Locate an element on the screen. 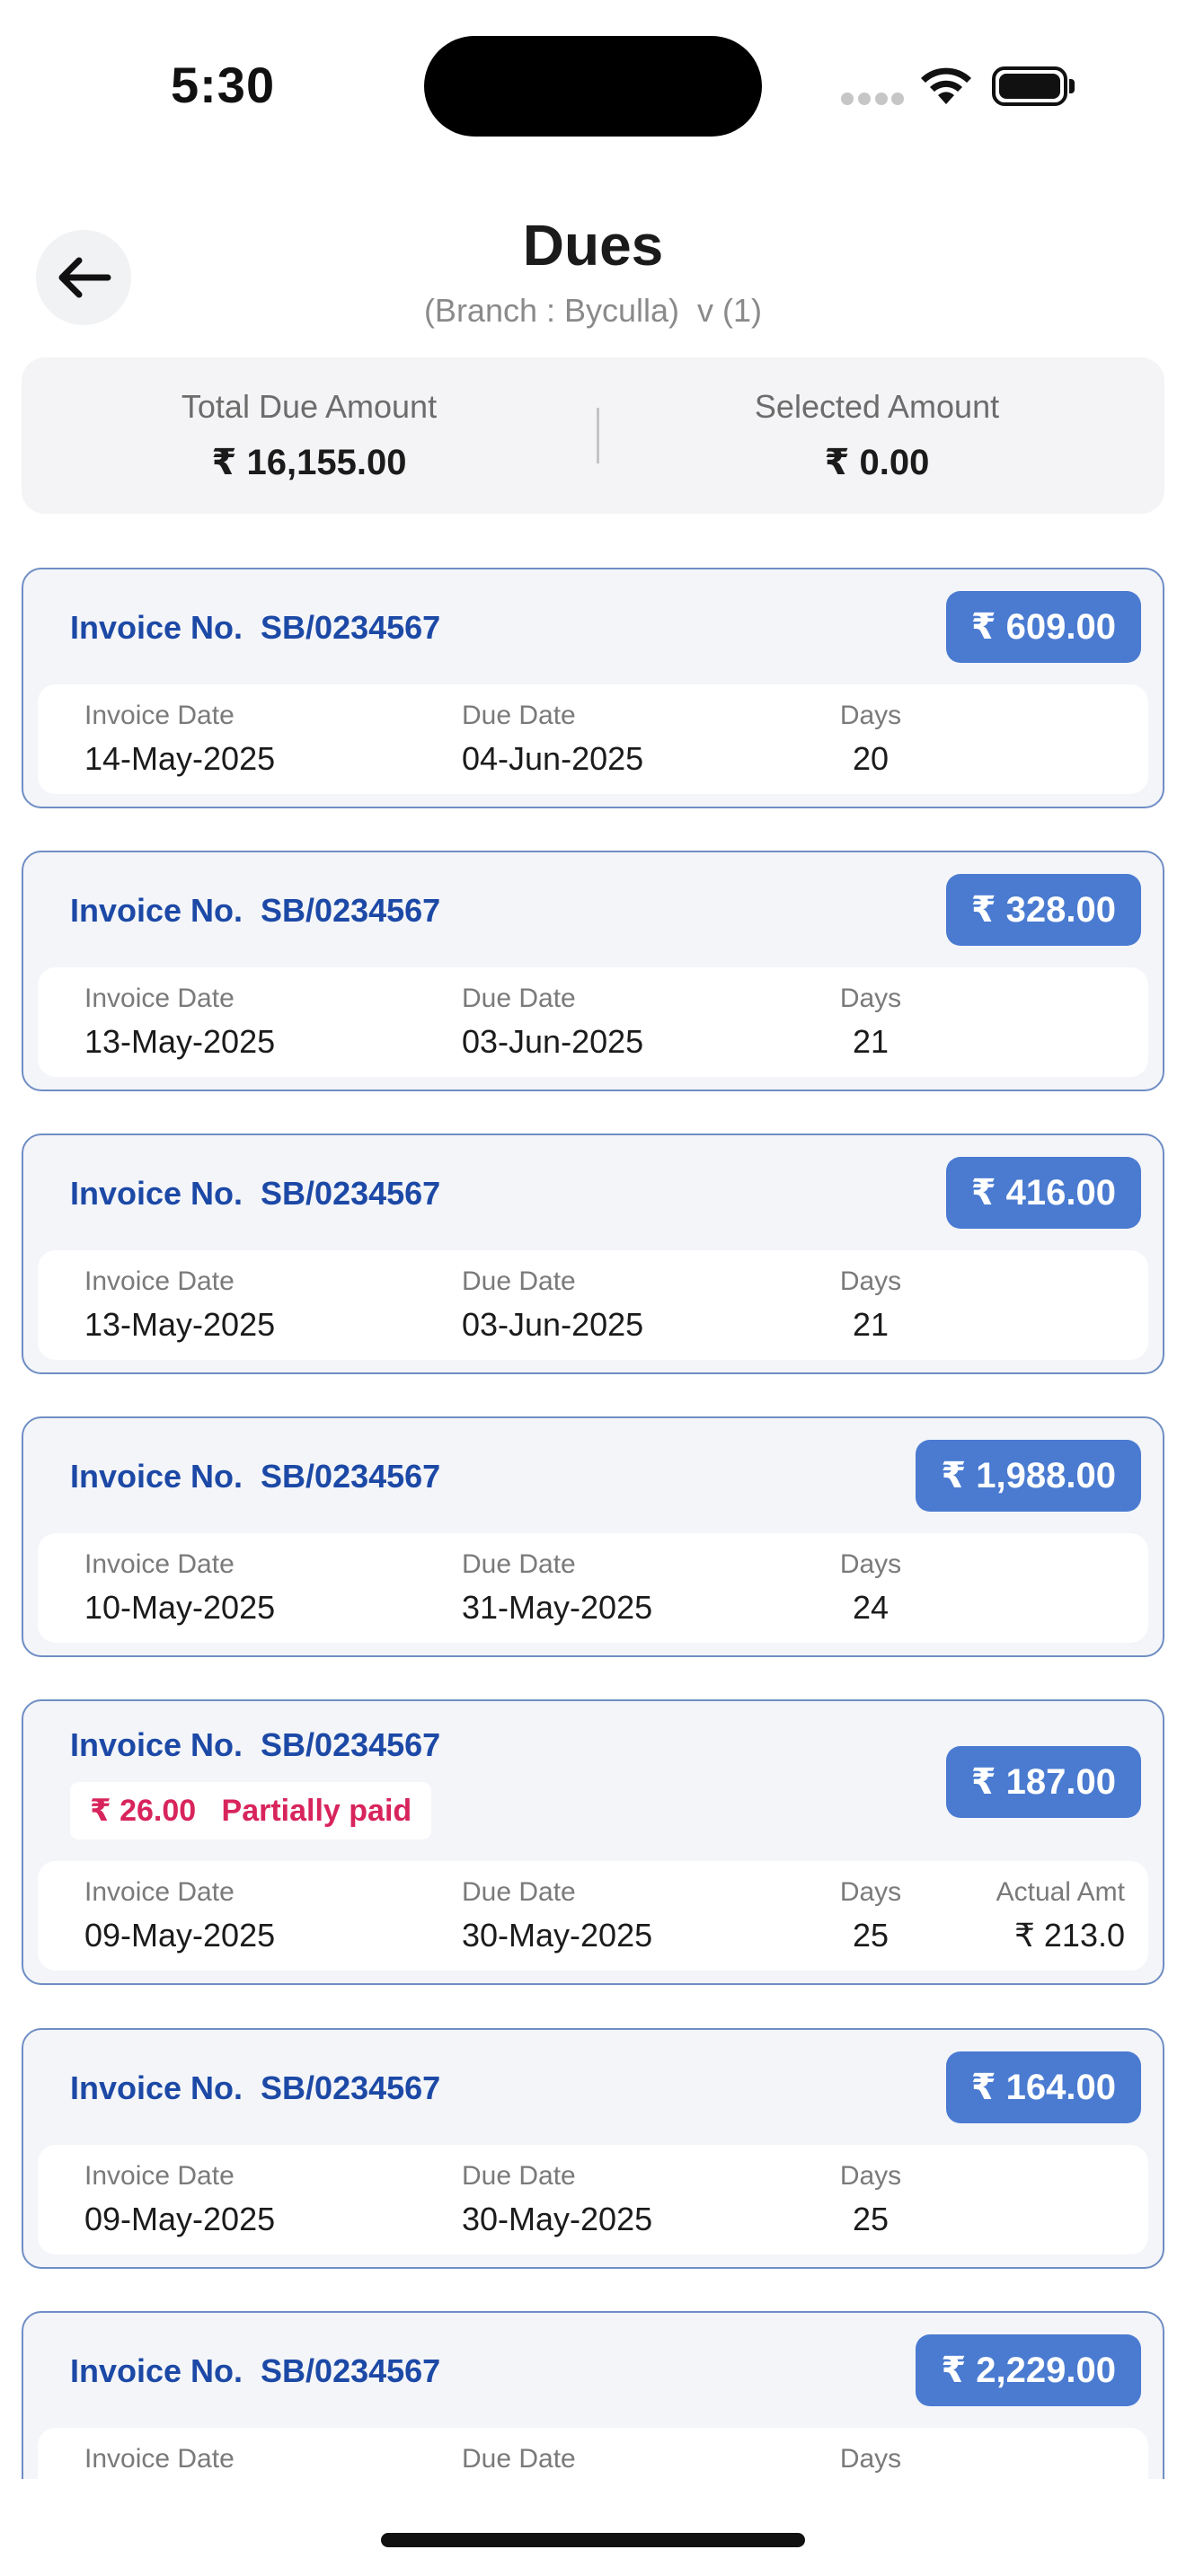 The width and height of the screenshot is (1186, 2576). invoice-date-value: 14-May-2025 is located at coordinates (180, 758).